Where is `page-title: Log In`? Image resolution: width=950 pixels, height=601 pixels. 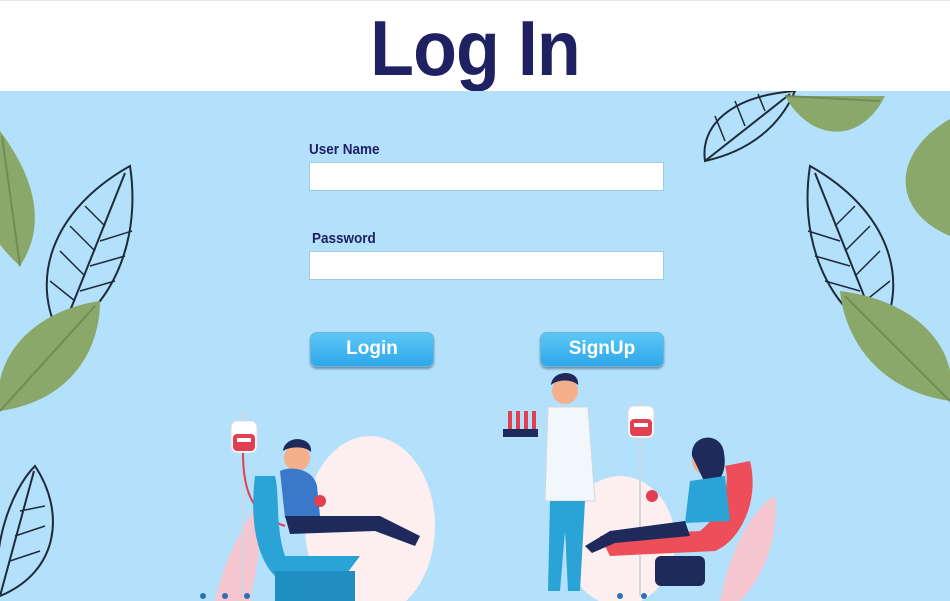 page-title: Log In is located at coordinates (475, 48).